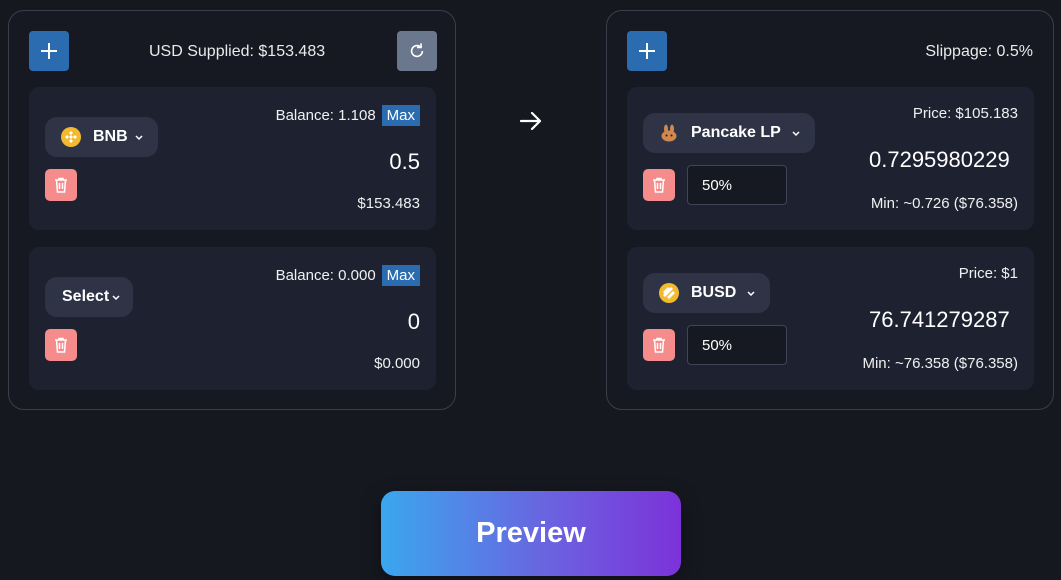 The image size is (1061, 580). What do you see at coordinates (388, 203) in the screenshot?
I see `usd-value: $153.483` at bounding box center [388, 203].